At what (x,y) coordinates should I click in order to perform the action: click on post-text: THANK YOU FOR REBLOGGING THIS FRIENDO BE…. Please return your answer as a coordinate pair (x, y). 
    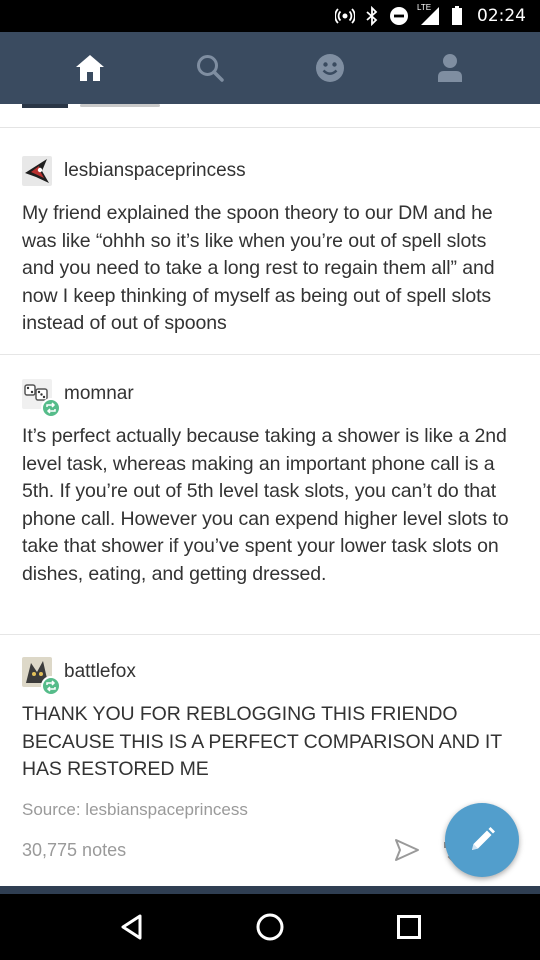
    Looking at the image, I should click on (262, 741).